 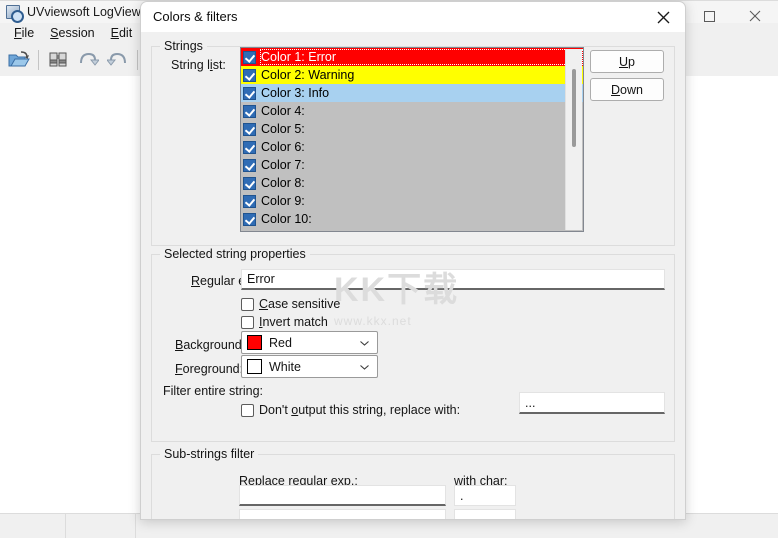 What do you see at coordinates (309, 342) in the screenshot?
I see `background-color-select: Red` at bounding box center [309, 342].